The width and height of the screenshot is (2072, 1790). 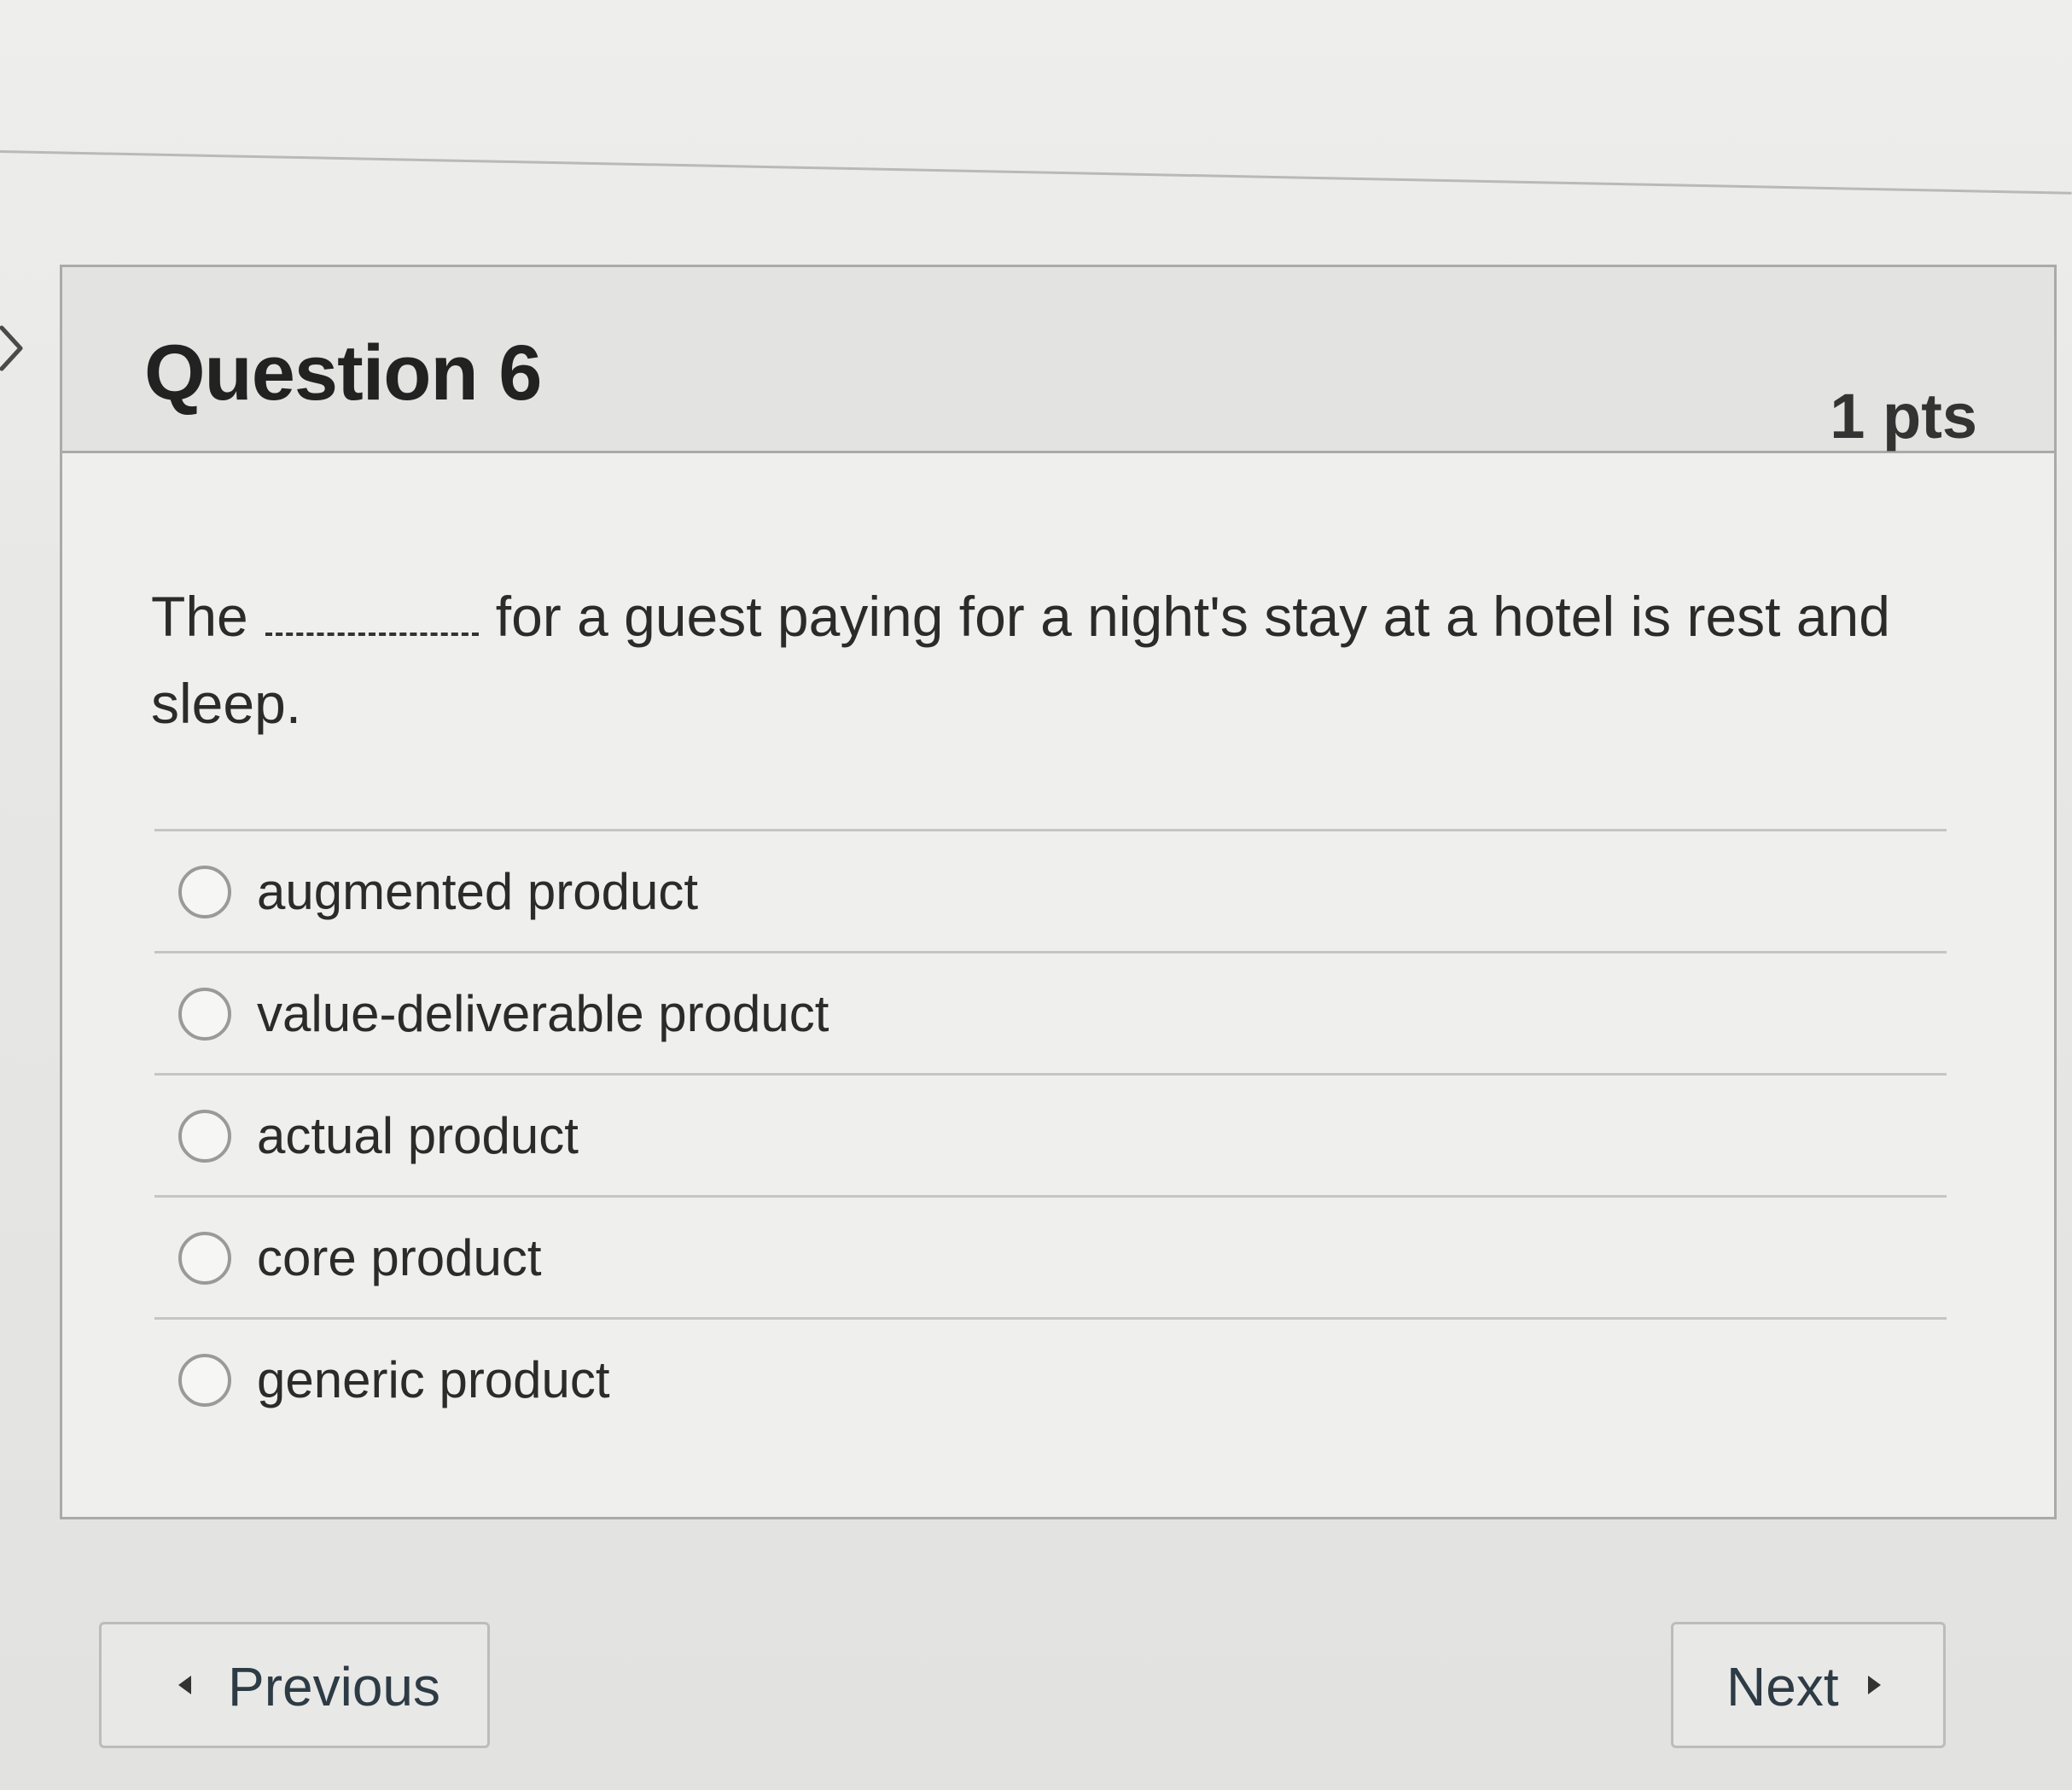 What do you see at coordinates (1050, 1256) in the screenshot?
I see `answer-option: core product` at bounding box center [1050, 1256].